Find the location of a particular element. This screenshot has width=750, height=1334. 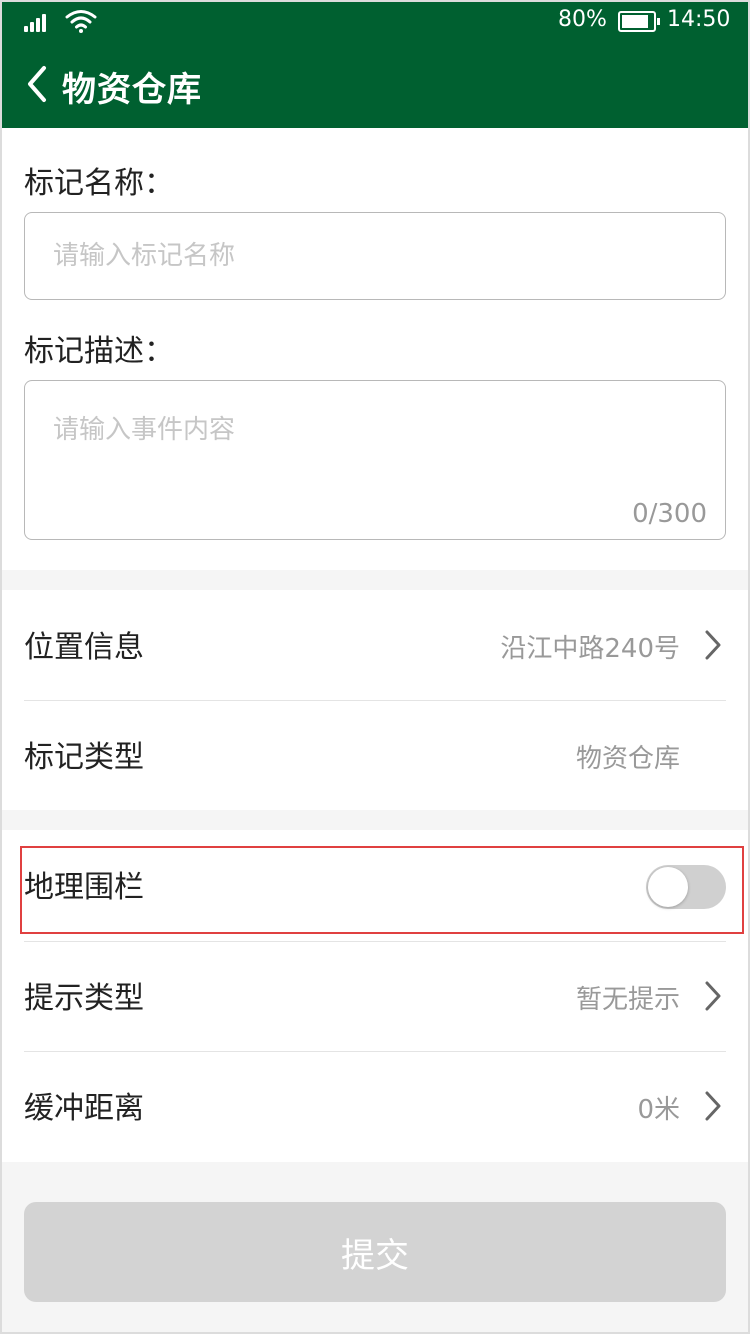

prompt-type-value: 暂无提示 is located at coordinates (627, 1000).